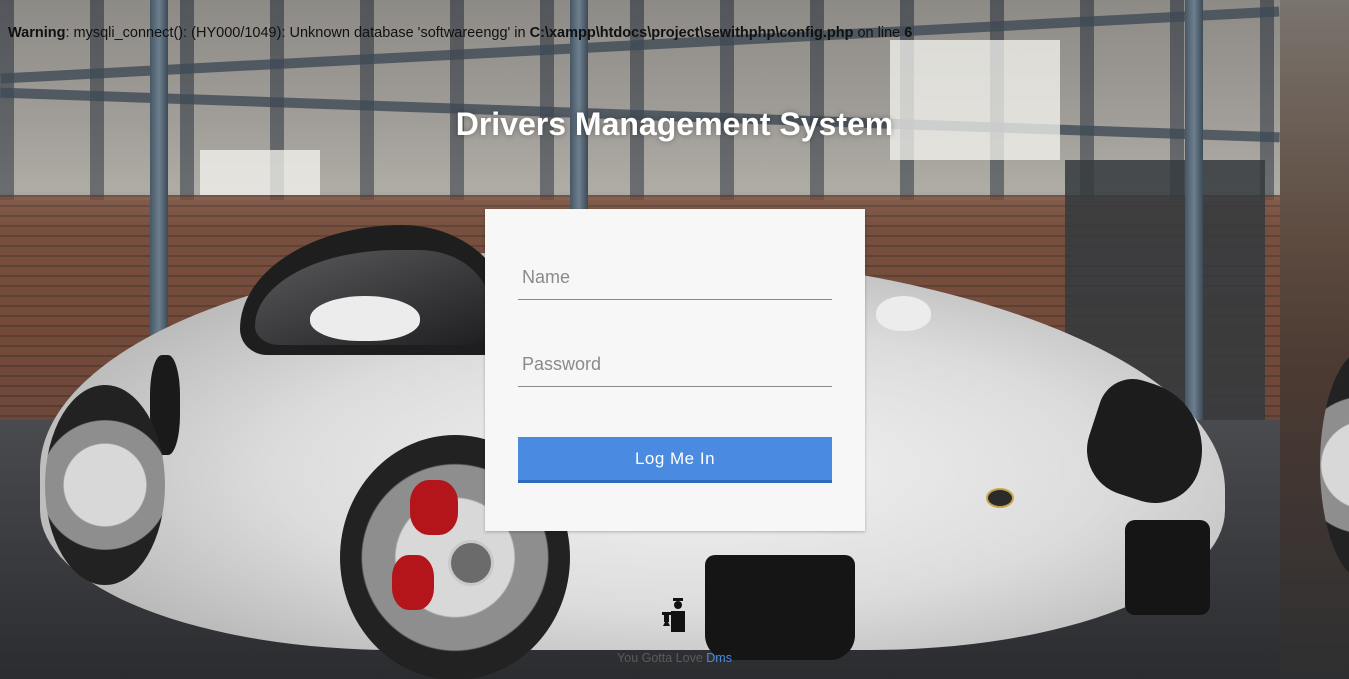 The width and height of the screenshot is (1349, 679). Describe the element at coordinates (675, 460) in the screenshot. I see `login-button: Log Me In` at that location.